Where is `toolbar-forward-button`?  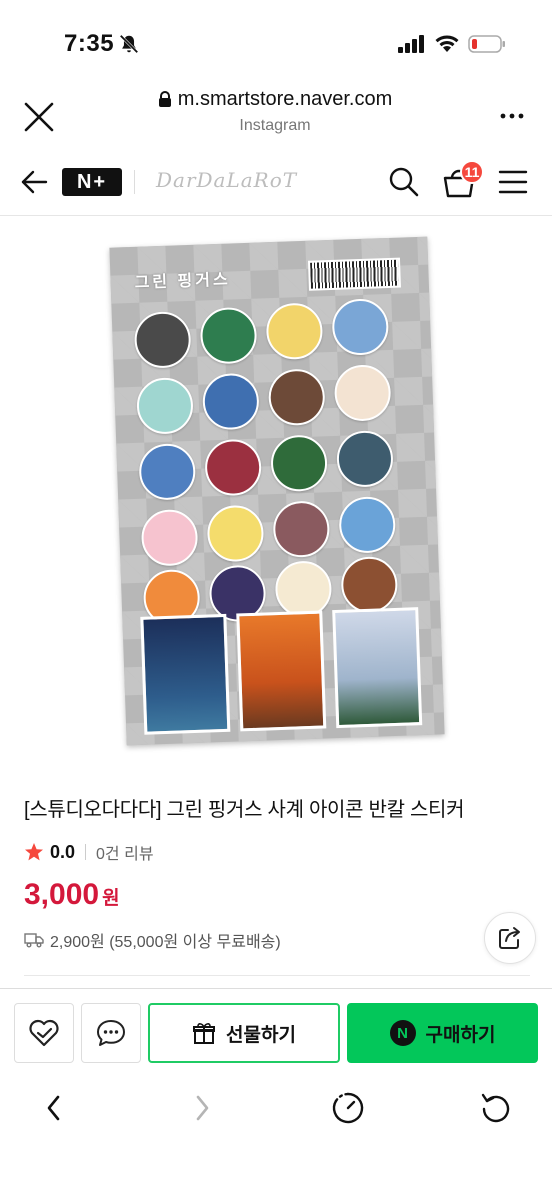
toolbar-forward-button is located at coordinates (202, 1108).